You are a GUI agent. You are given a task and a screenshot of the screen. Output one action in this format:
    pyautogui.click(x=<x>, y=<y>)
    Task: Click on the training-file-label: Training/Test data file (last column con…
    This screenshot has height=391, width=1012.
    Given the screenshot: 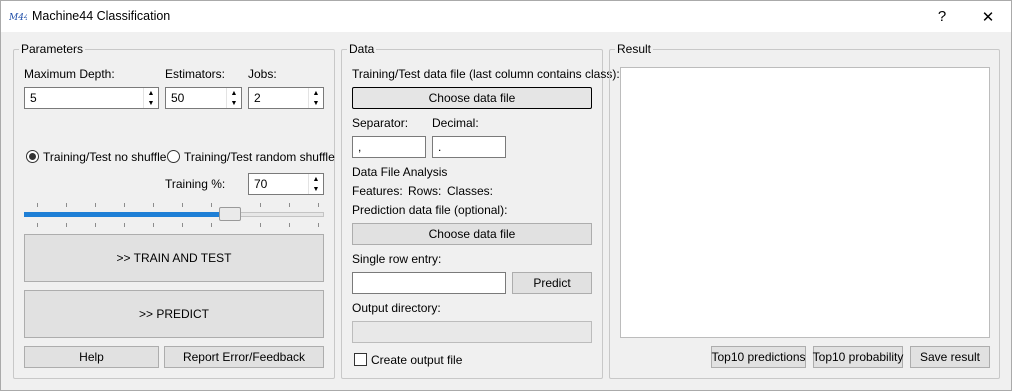 What is the action you would take?
    pyautogui.click(x=486, y=74)
    